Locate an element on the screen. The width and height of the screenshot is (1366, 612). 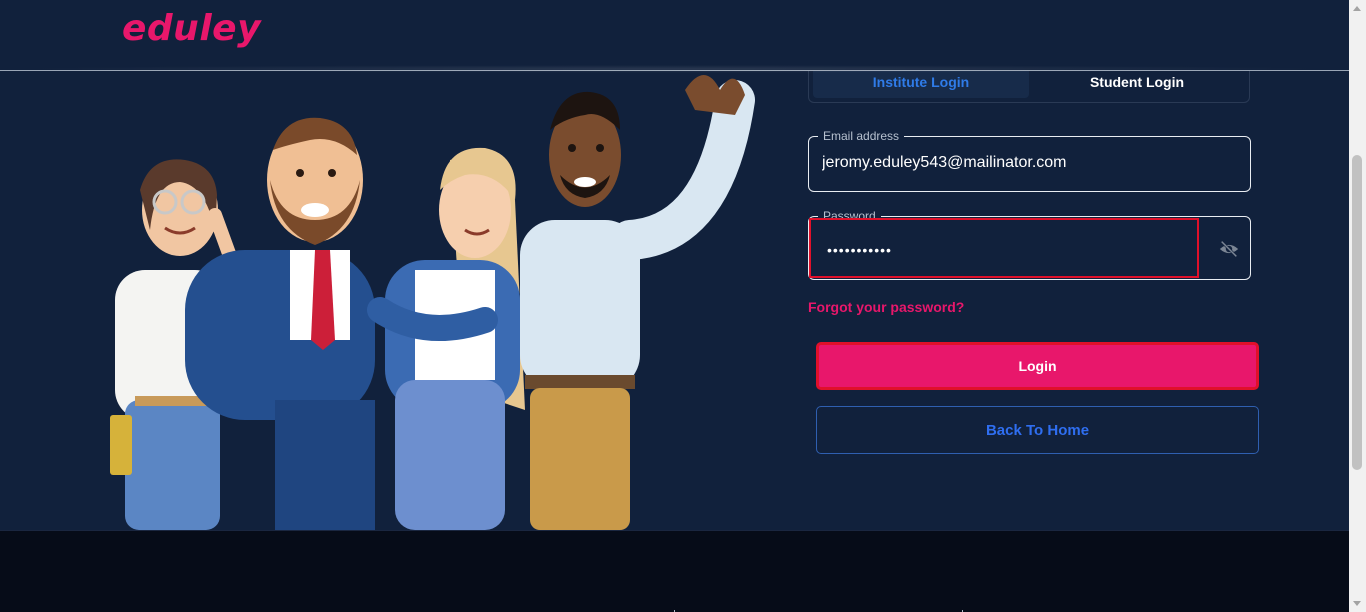
email-input is located at coordinates (1022, 163).